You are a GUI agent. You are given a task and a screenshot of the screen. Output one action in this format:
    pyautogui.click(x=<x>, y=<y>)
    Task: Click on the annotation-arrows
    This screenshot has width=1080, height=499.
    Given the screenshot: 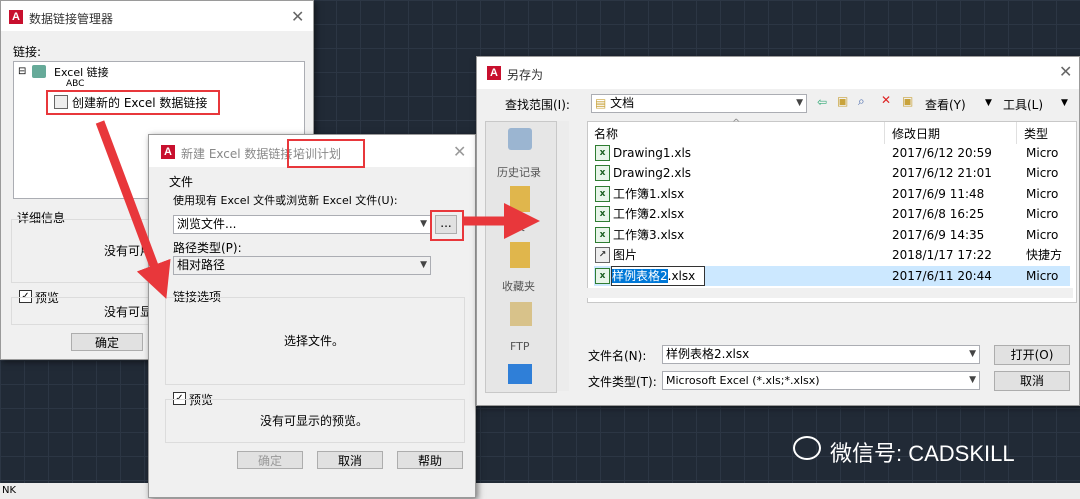 What is the action you would take?
    pyautogui.click(x=317, y=209)
    